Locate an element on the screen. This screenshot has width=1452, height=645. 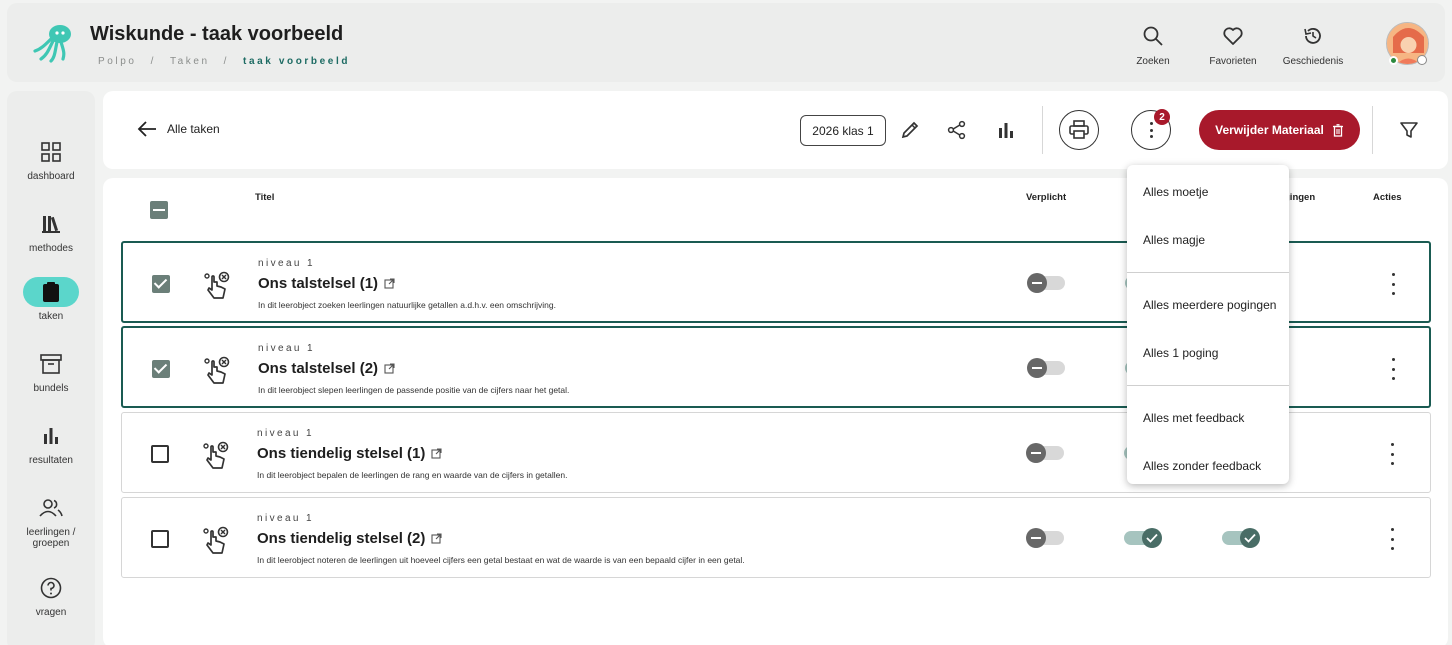
share-button is located at coordinates (957, 130).